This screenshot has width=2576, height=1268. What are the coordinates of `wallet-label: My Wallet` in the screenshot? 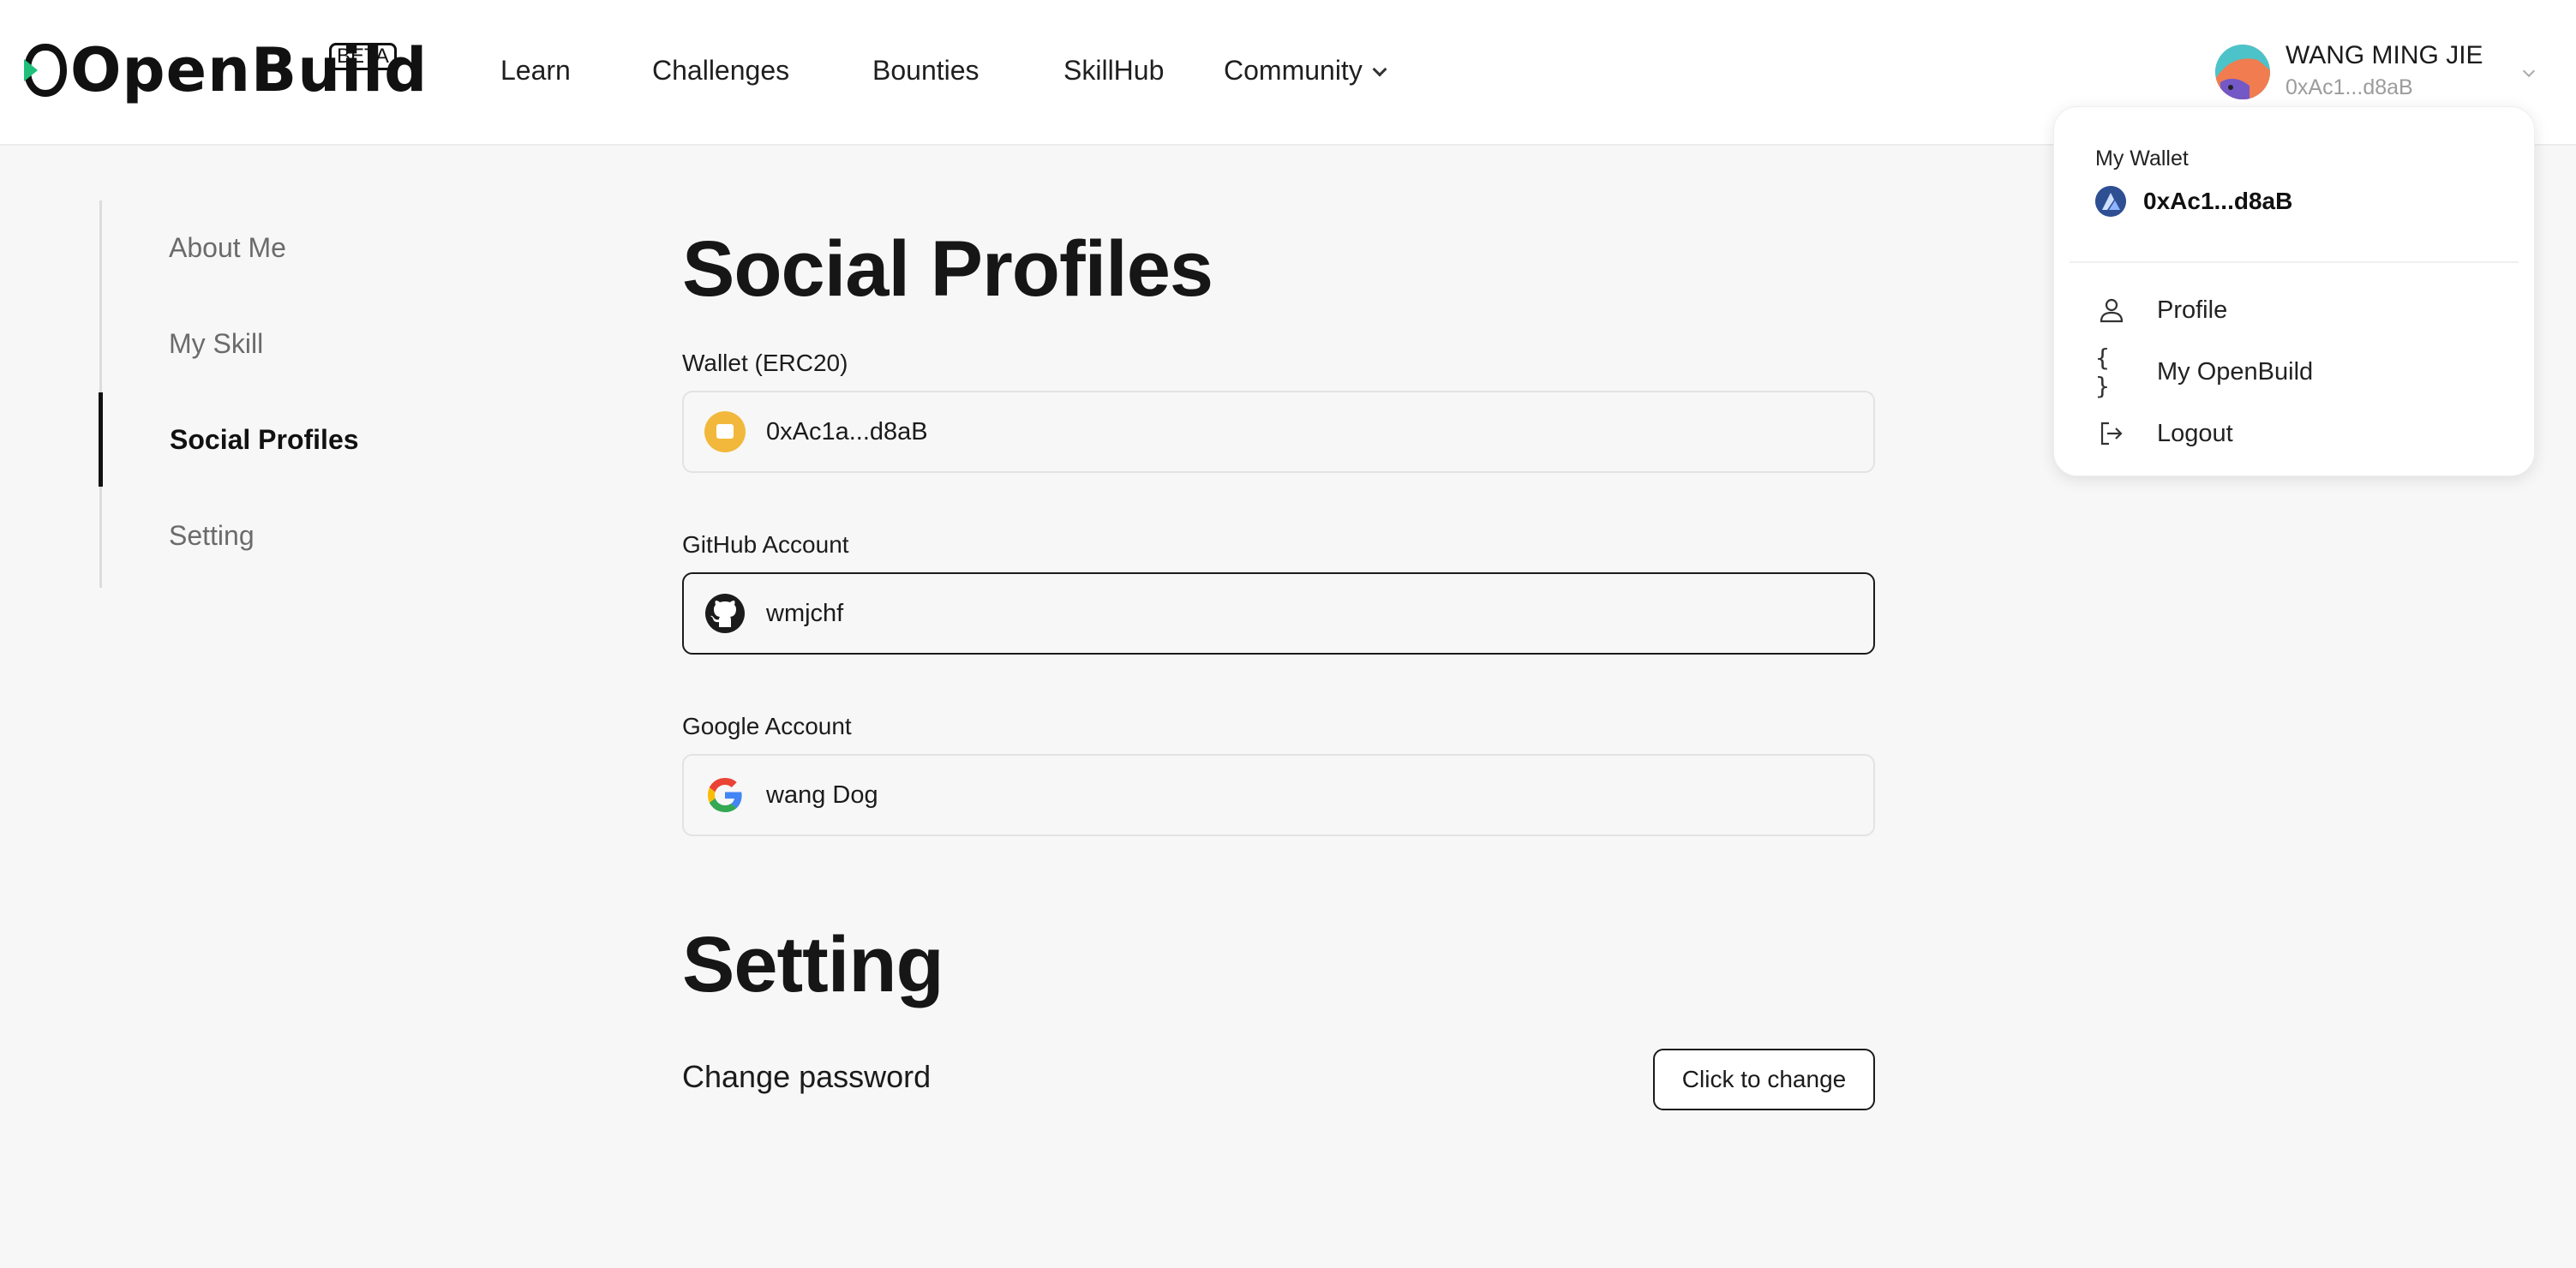 It's located at (2142, 158).